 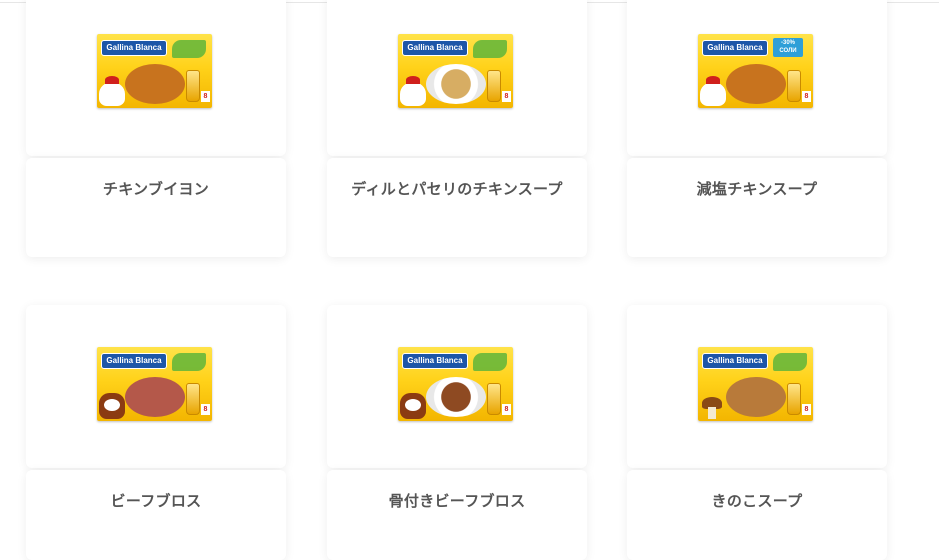 I want to click on product-package-image: Gallina Blanca -30% СОЛИ 8, so click(x=755, y=71).